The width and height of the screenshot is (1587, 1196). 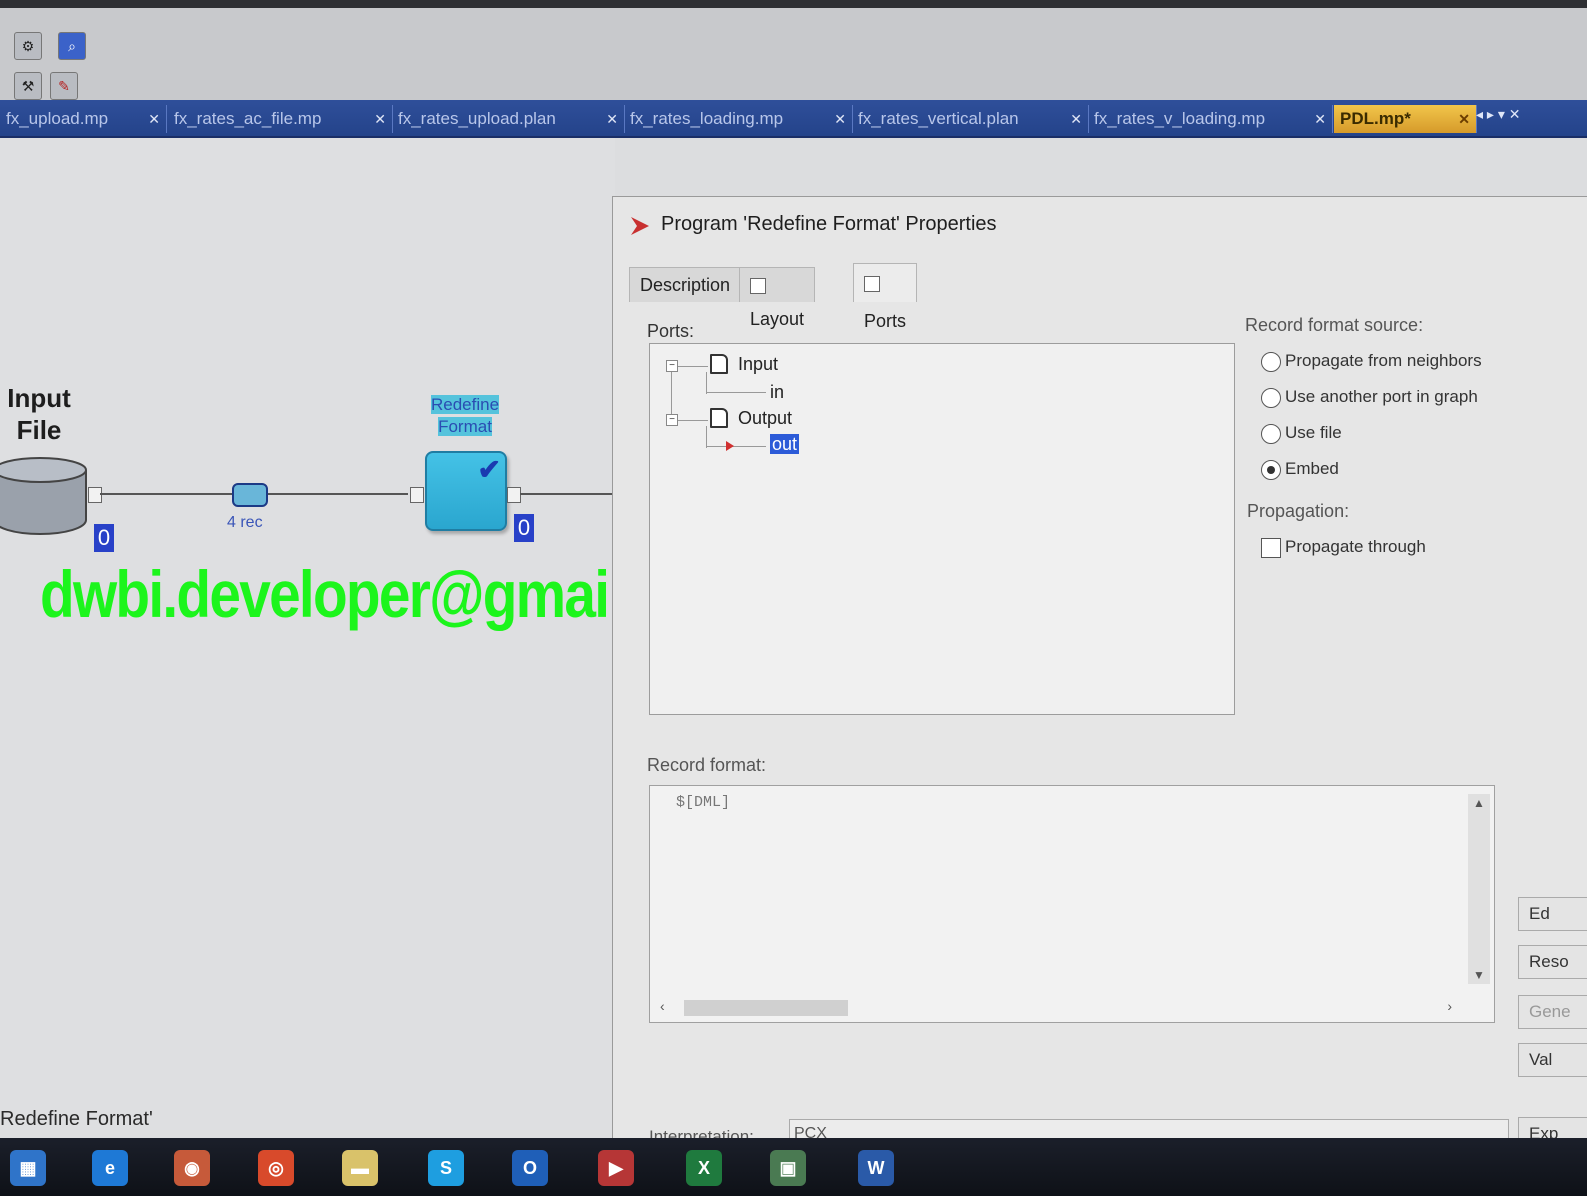 I want to click on tree-output: Output, so click(x=765, y=418).